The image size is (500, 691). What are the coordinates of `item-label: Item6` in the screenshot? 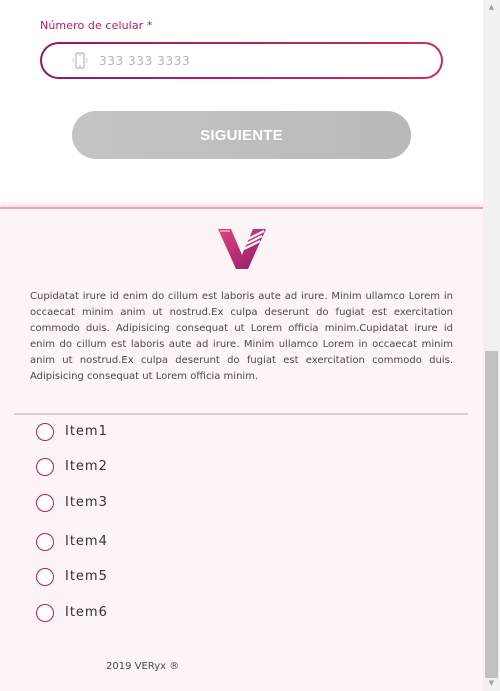 It's located at (86, 612).